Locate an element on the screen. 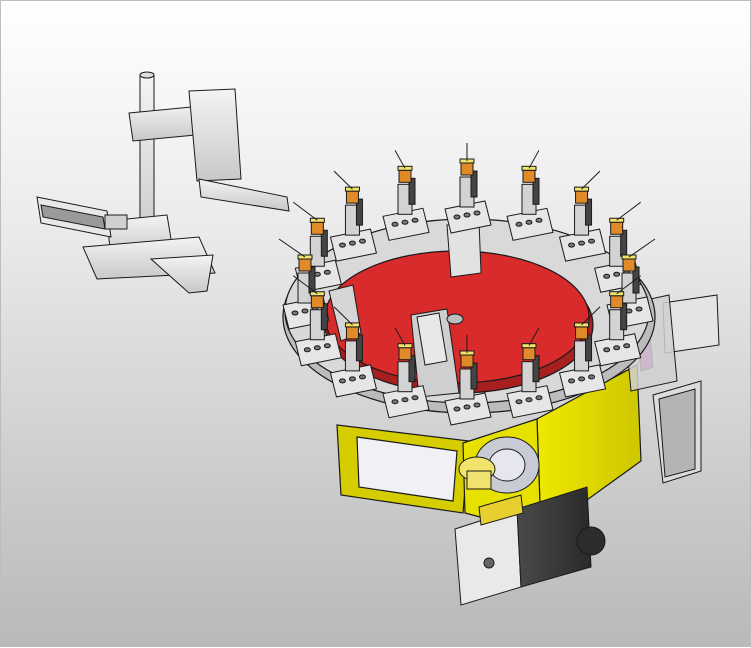 The height and width of the screenshot is (648, 751). gripper-head is located at coordinates (244, 195).